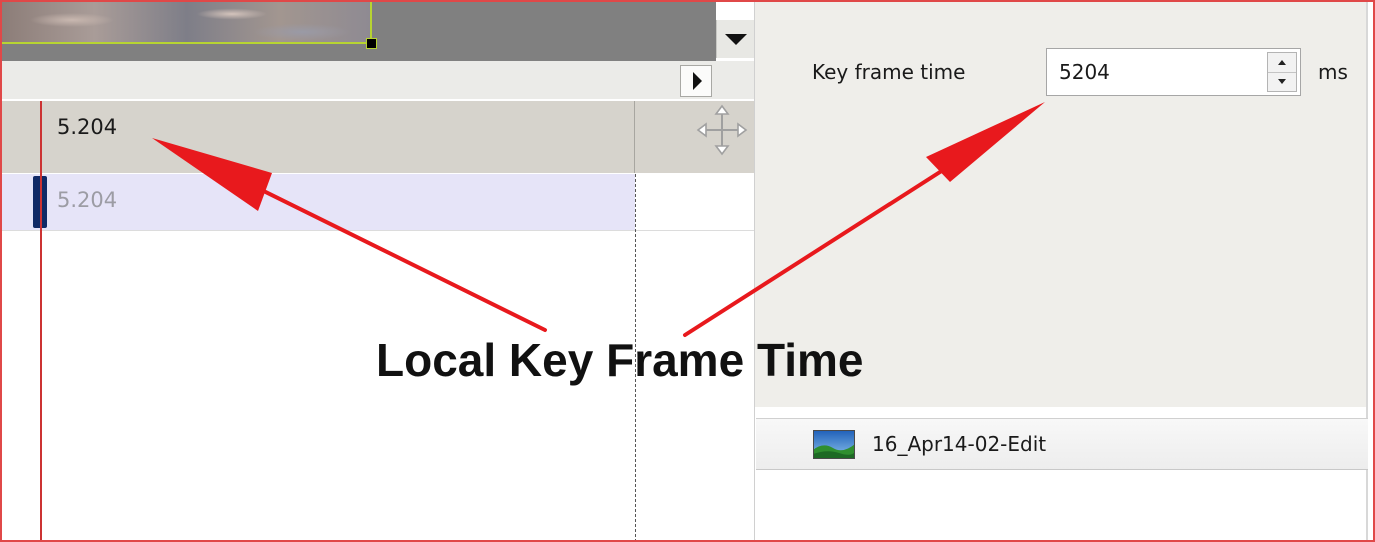 This screenshot has height=542, width=1375. I want to click on arrow-to-spinbox, so click(864, 219).